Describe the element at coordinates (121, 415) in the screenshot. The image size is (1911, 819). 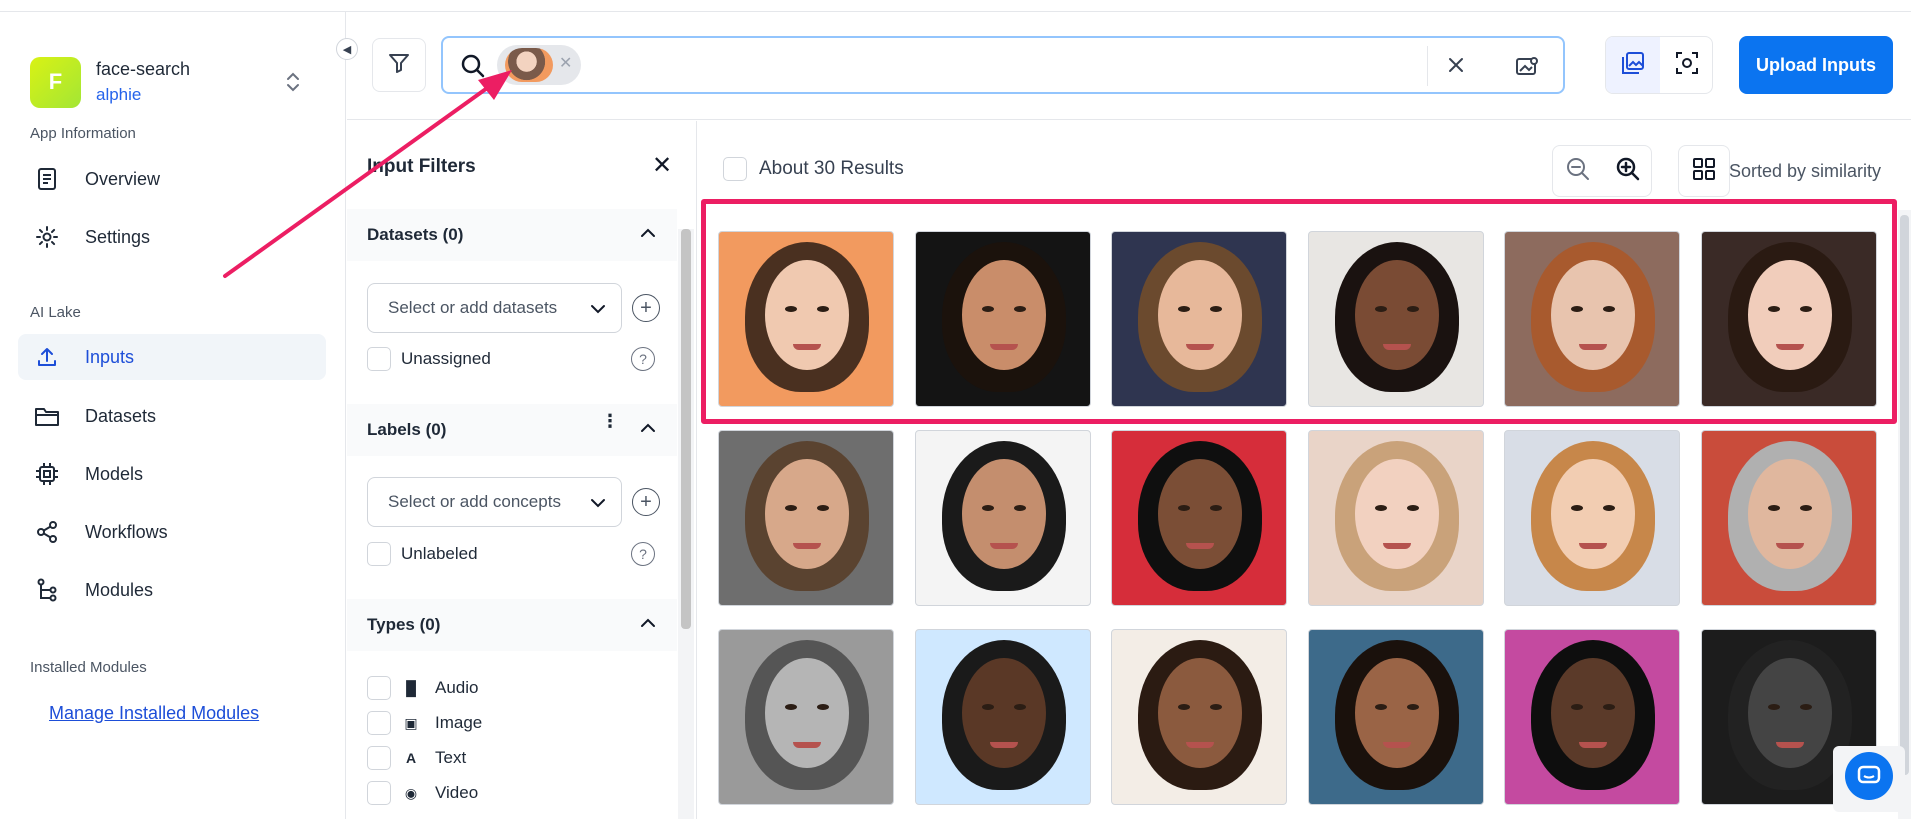
I see `sidebar-item-label: Datasets` at that location.